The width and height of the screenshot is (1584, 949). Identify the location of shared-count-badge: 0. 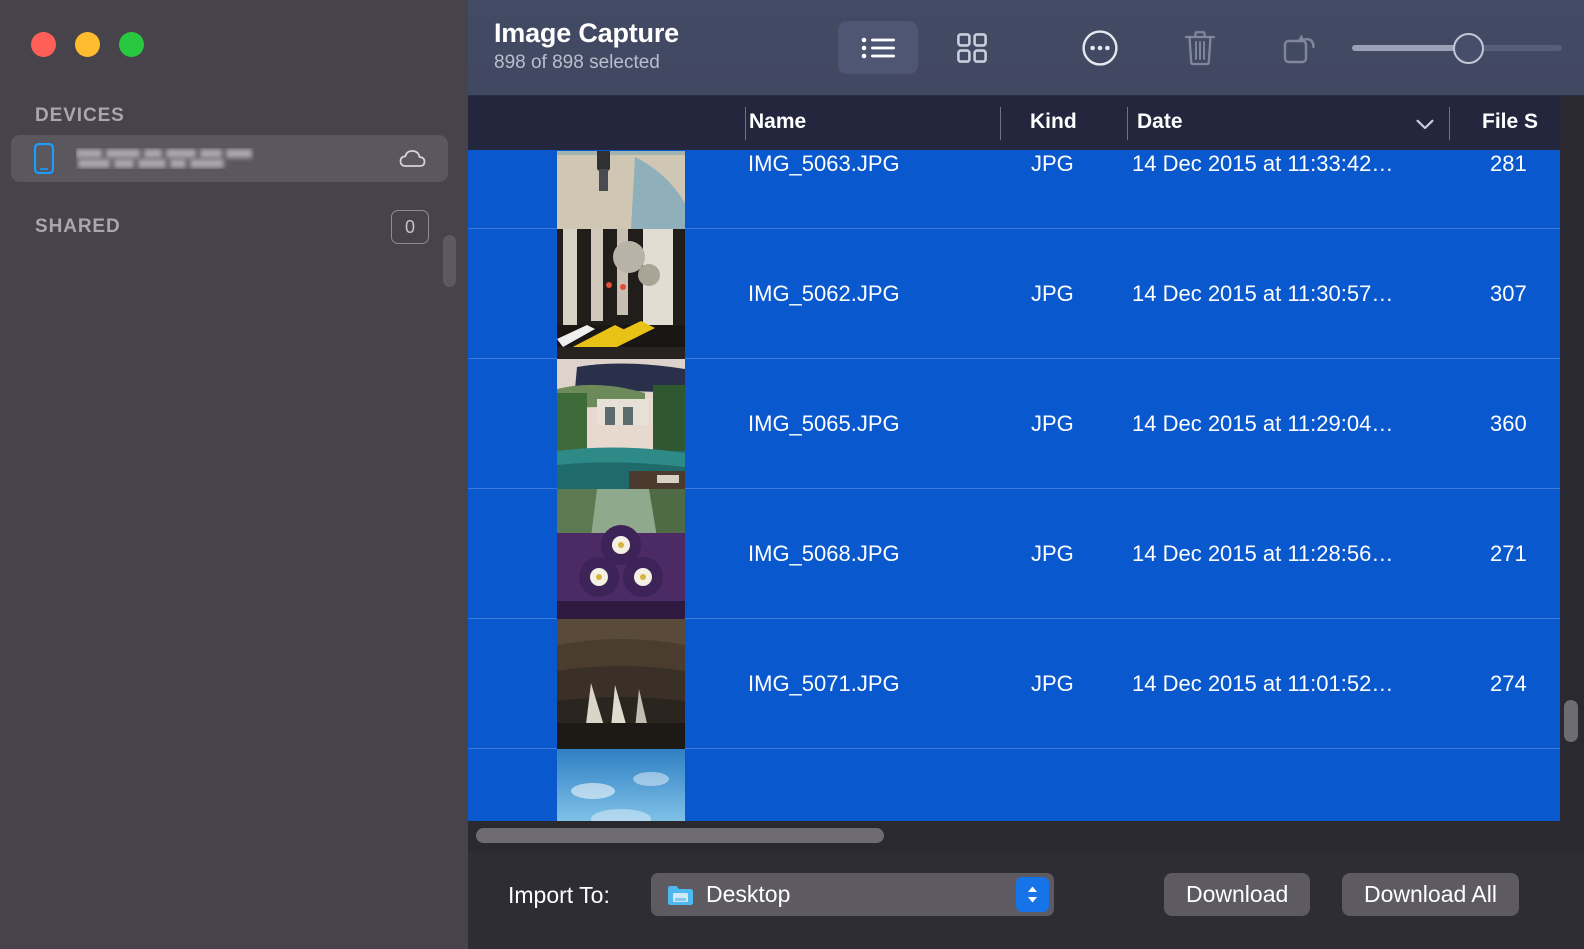
(410, 227).